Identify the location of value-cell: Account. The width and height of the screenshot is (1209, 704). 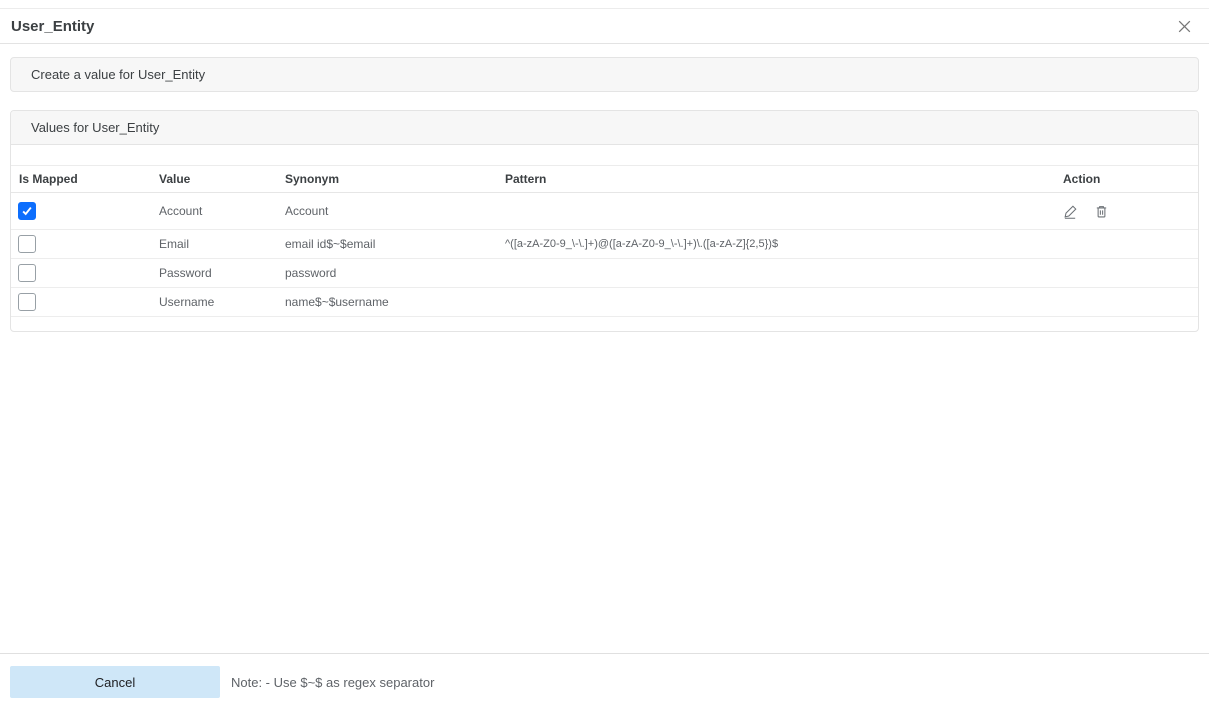
(181, 211).